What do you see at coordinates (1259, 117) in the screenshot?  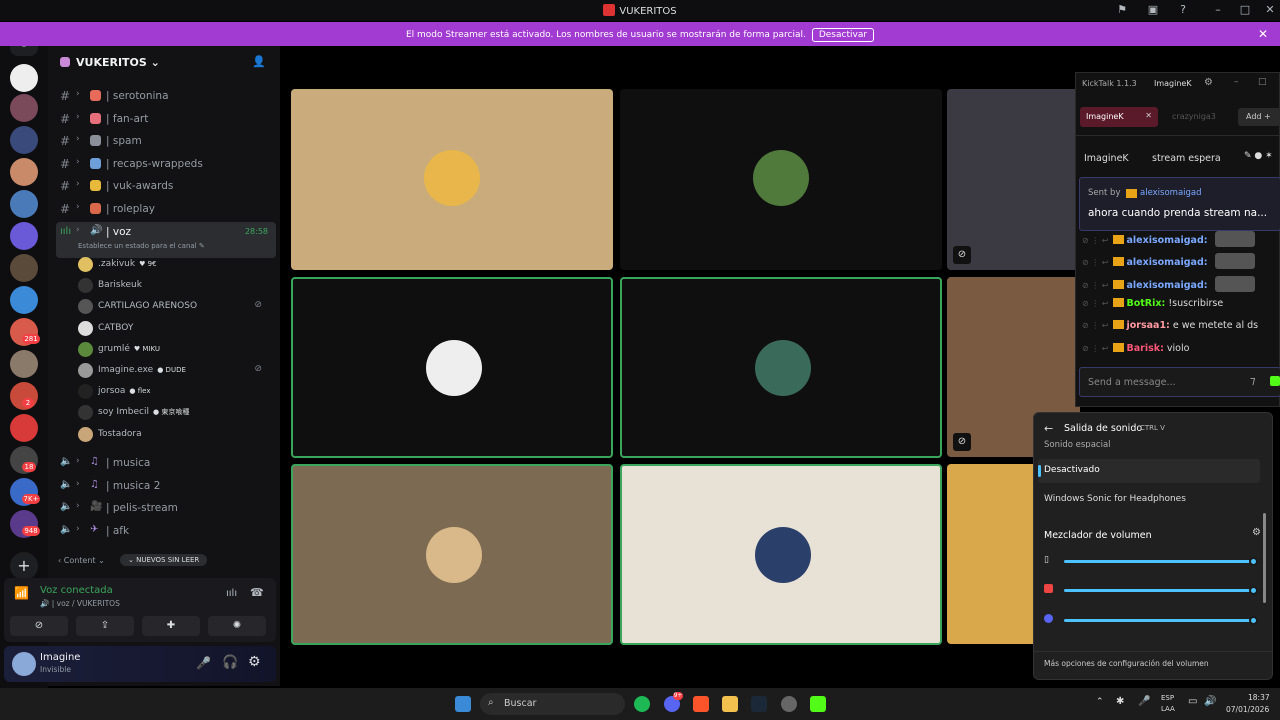 I see `add-tab-button: Add +` at bounding box center [1259, 117].